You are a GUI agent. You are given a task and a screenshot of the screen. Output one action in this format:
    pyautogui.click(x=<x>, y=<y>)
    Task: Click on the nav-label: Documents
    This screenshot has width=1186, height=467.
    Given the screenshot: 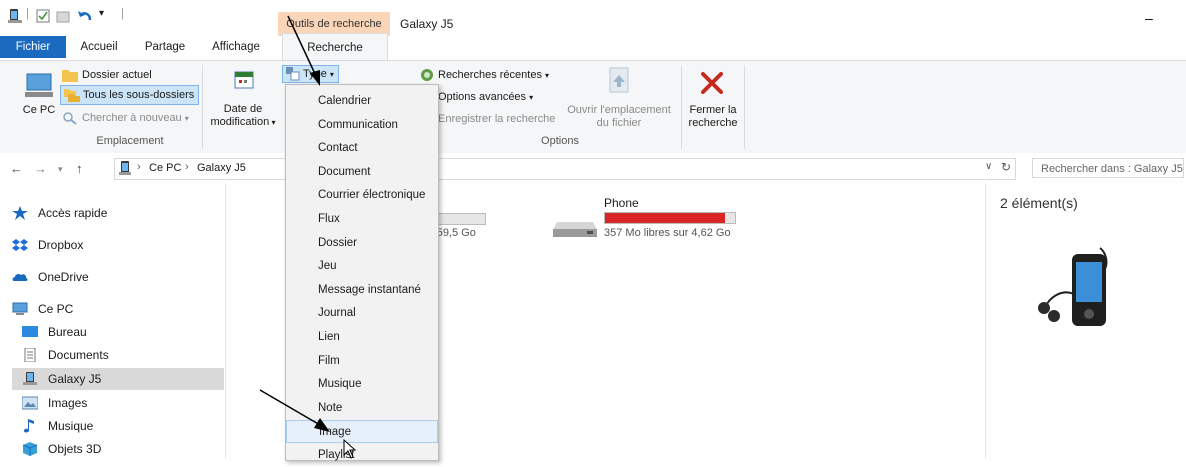 What is the action you would take?
    pyautogui.click(x=78, y=355)
    